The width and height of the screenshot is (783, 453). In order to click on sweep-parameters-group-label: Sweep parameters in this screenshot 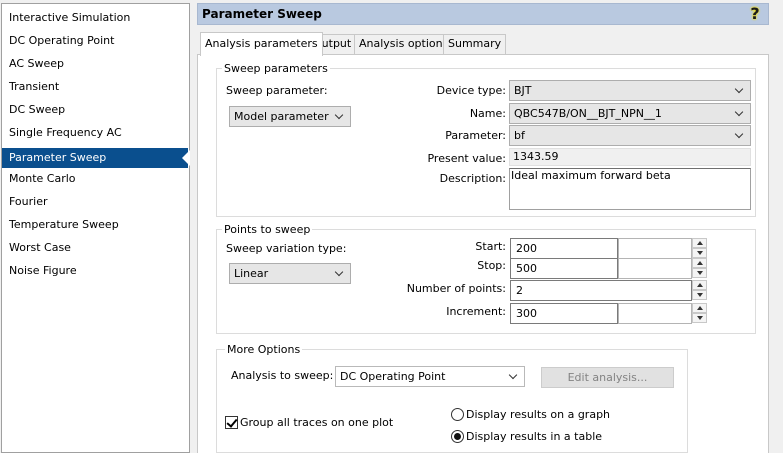, I will do `click(276, 68)`.